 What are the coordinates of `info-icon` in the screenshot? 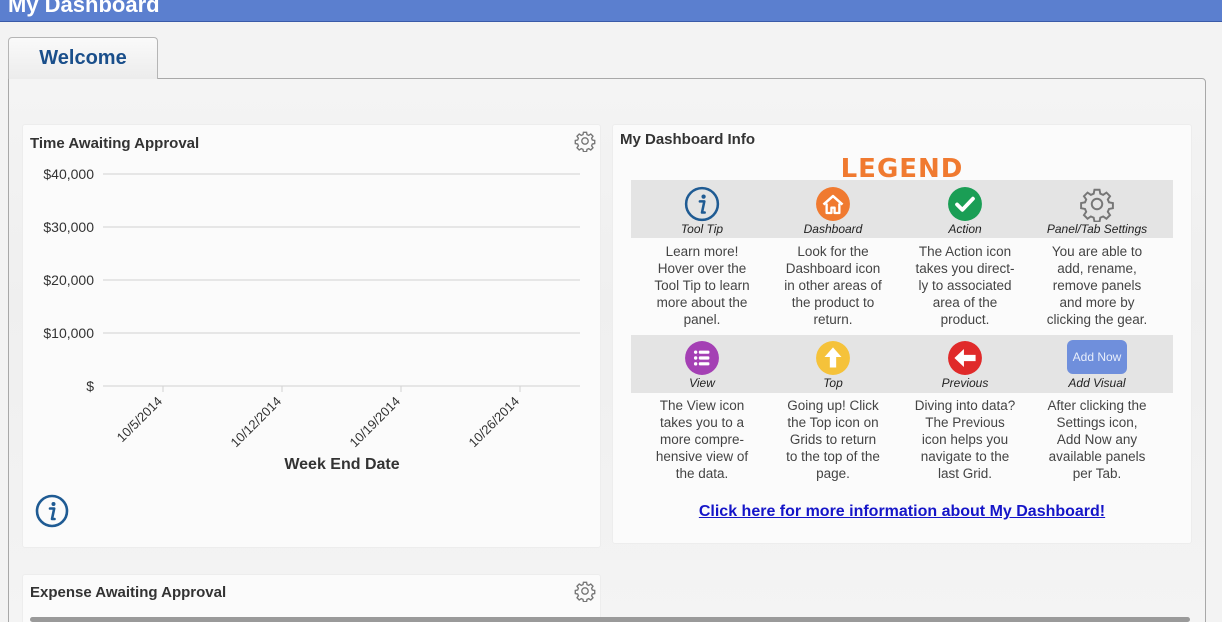 It's located at (52, 513).